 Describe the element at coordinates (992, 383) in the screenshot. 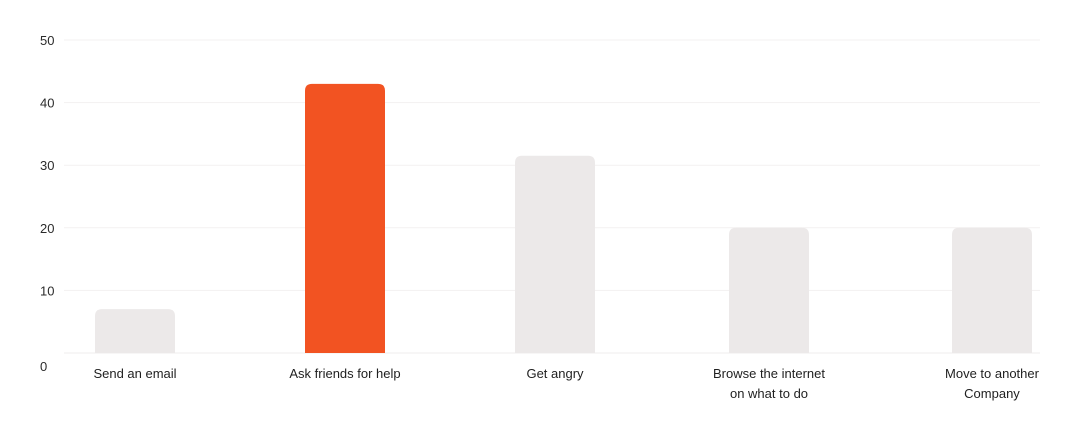

I see `x-tick-label: Move to another Company` at that location.